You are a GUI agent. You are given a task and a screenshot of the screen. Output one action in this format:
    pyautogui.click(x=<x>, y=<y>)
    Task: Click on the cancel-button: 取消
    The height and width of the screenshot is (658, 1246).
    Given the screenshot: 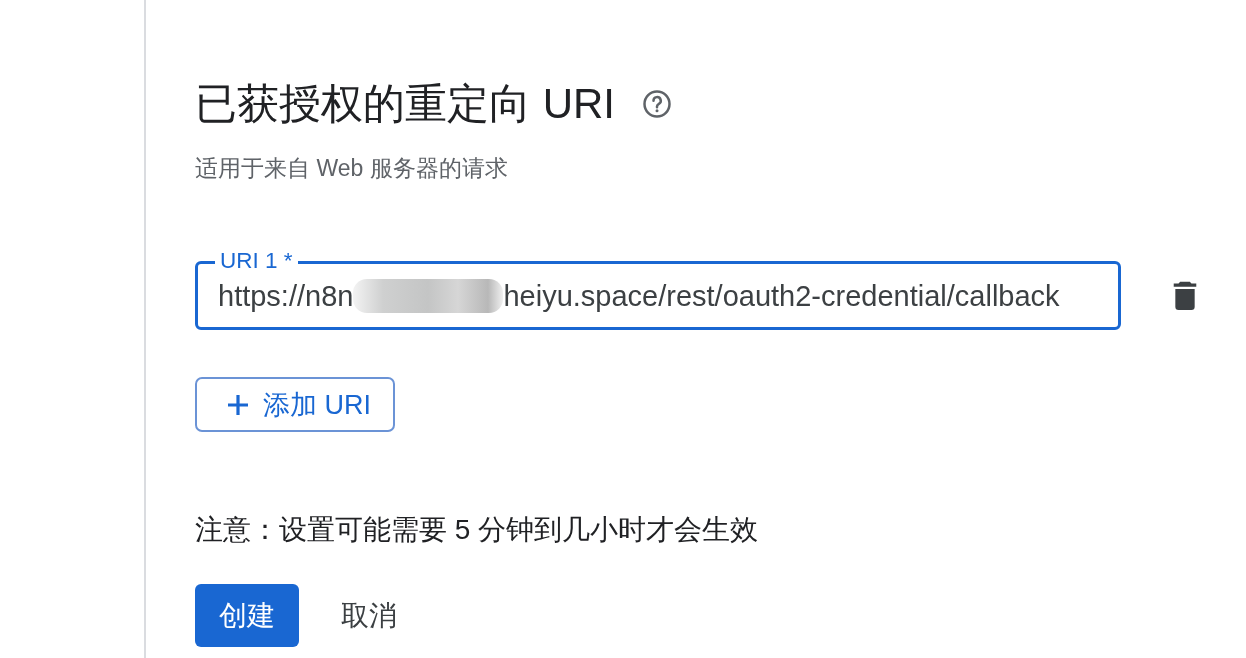 What is the action you would take?
    pyautogui.click(x=369, y=615)
    